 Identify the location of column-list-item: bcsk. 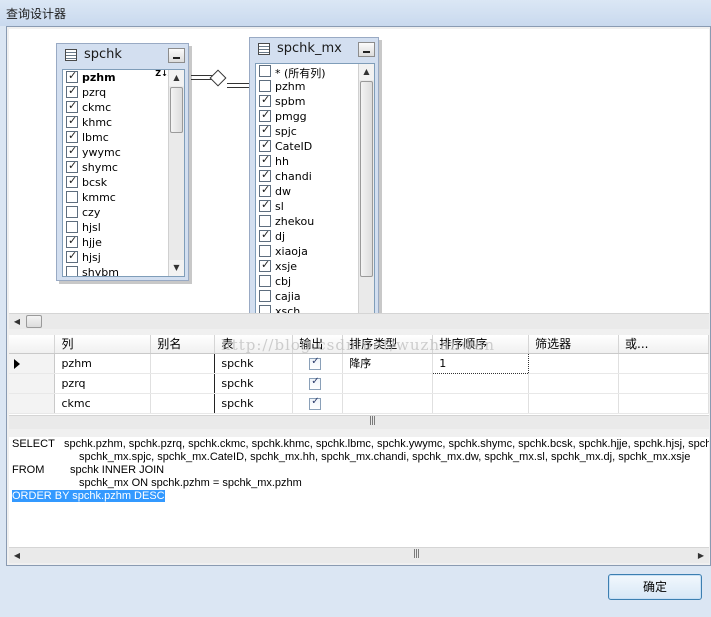
(123, 182).